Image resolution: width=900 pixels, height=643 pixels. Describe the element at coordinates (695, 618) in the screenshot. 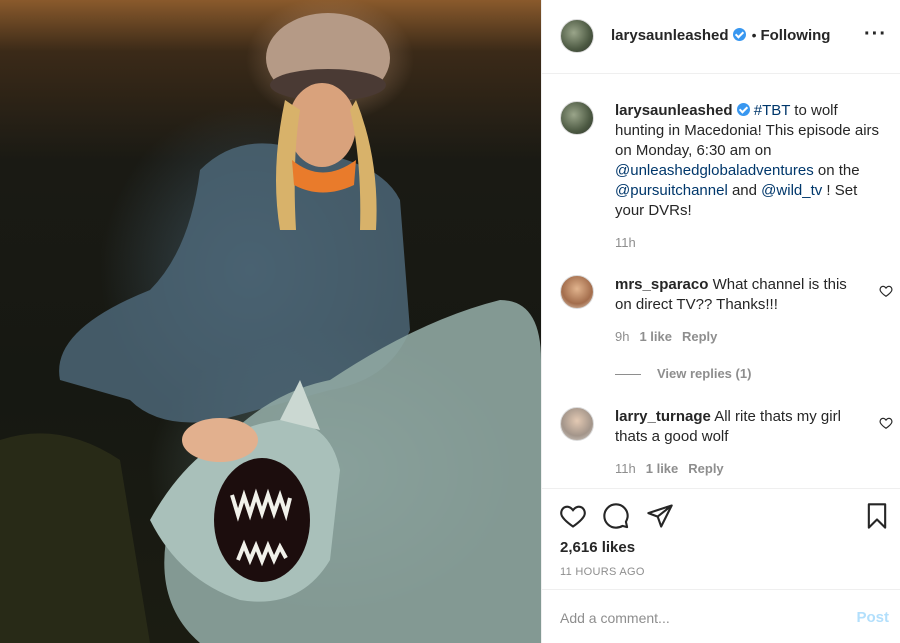

I see `comment-input` at that location.